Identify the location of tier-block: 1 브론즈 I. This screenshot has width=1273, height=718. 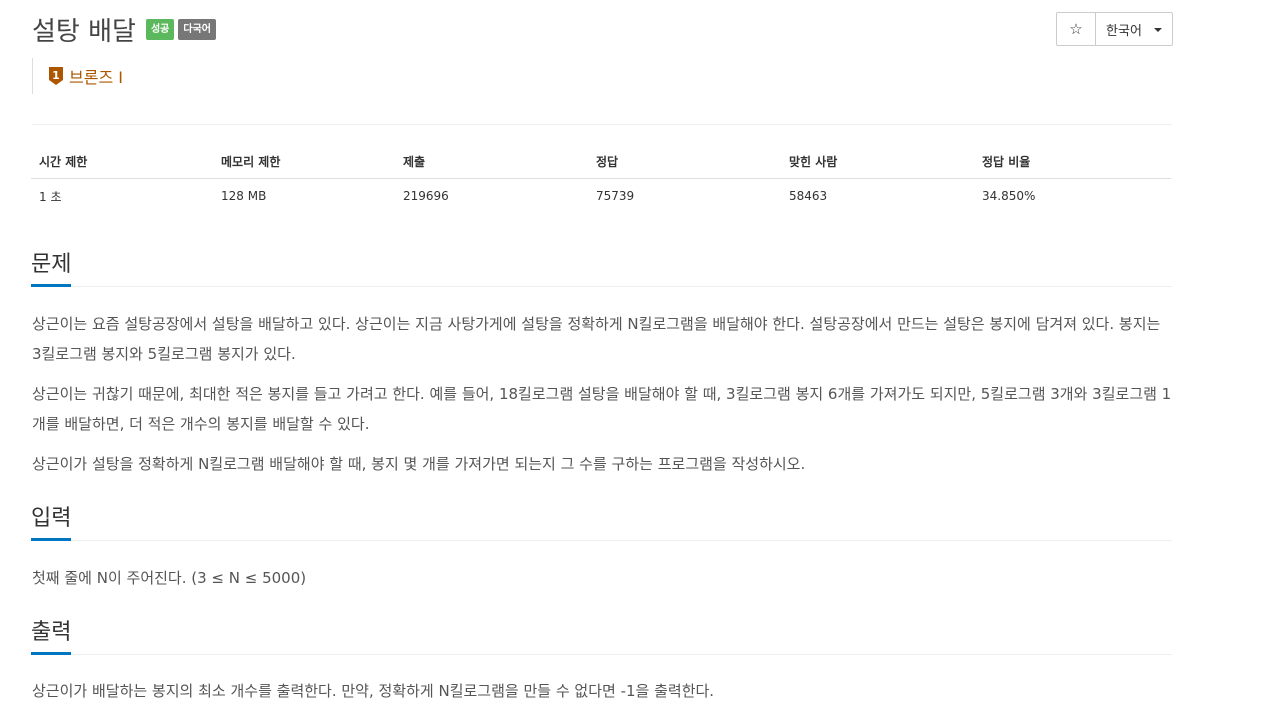
(77, 76).